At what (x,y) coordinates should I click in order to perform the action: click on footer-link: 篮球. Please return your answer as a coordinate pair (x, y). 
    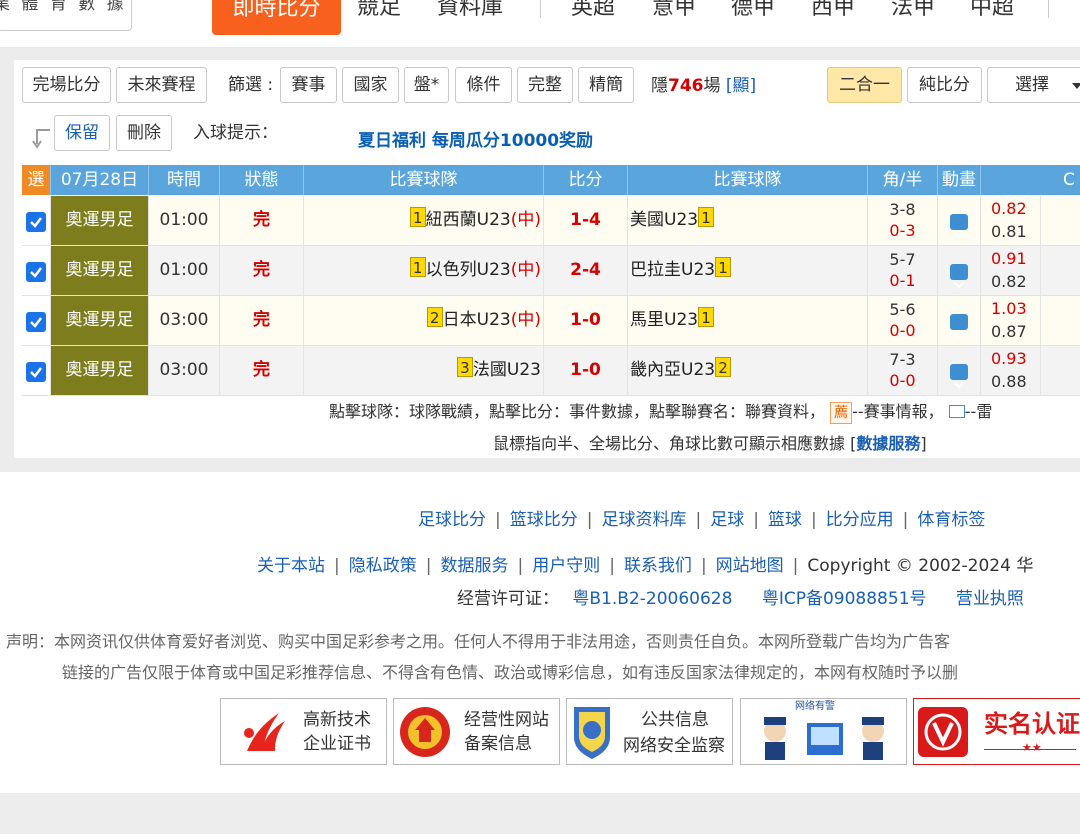
    Looking at the image, I should click on (785, 520).